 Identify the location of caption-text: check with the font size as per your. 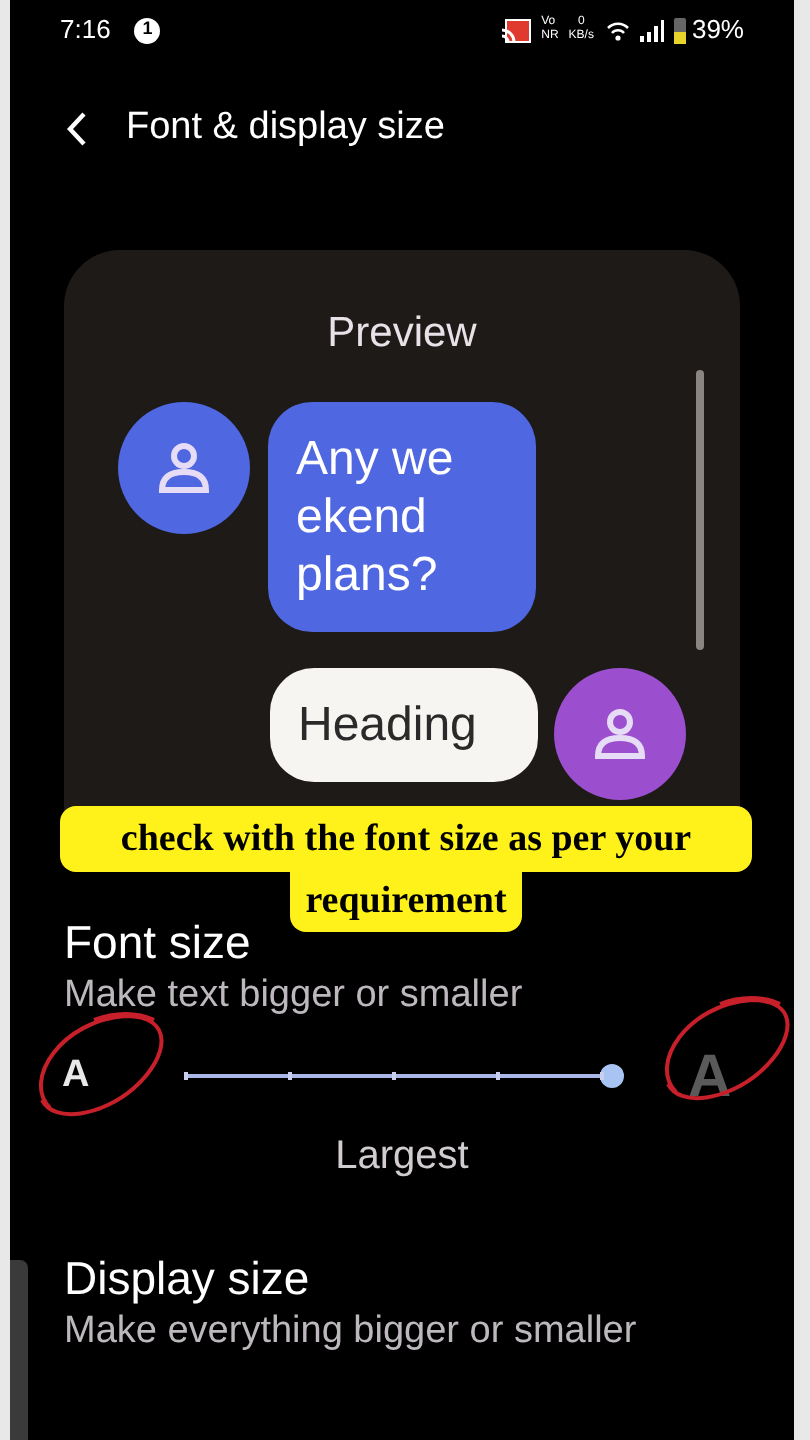
(406, 839).